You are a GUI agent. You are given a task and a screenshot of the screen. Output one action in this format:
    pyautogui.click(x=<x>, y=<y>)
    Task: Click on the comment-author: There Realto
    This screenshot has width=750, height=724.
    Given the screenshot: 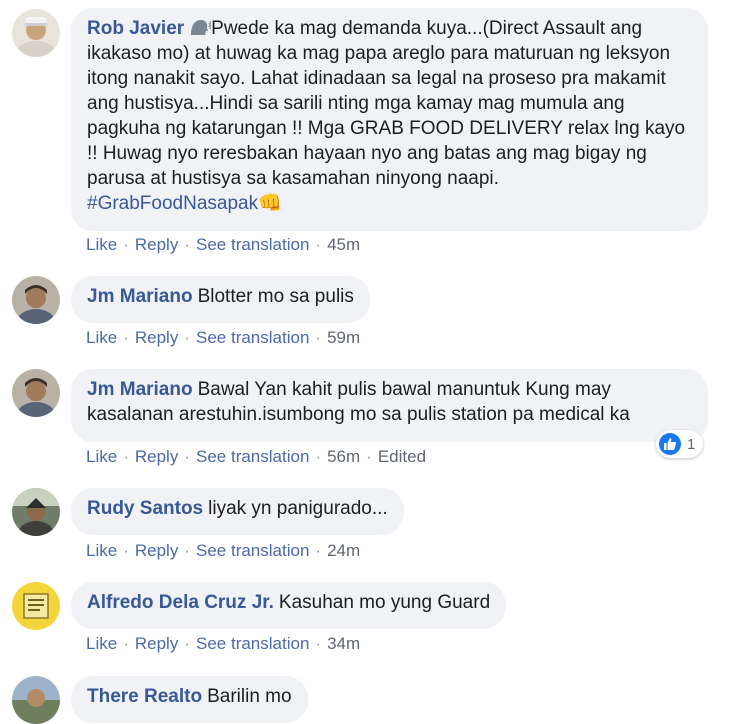 What is the action you would take?
    pyautogui.click(x=144, y=696)
    